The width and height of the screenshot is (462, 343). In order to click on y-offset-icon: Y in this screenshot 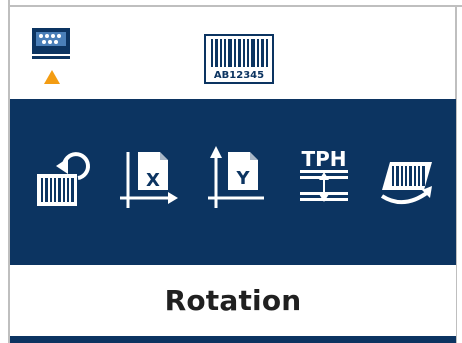, I will do `click(236, 177)`.